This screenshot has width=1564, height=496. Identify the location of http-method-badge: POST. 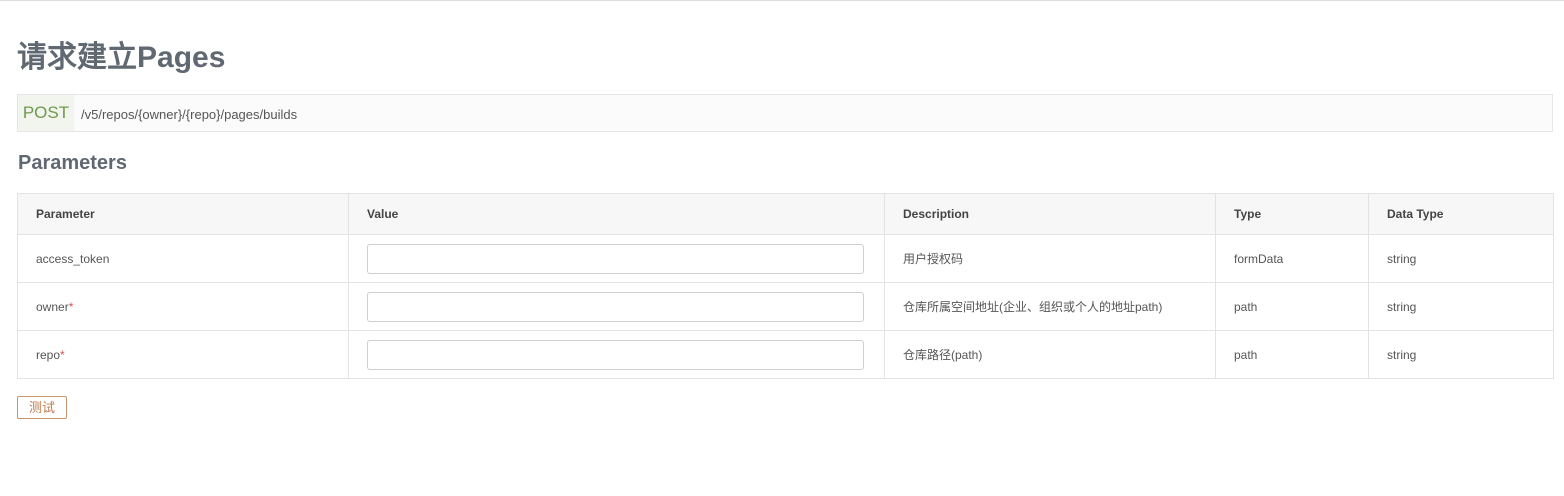
(46, 113).